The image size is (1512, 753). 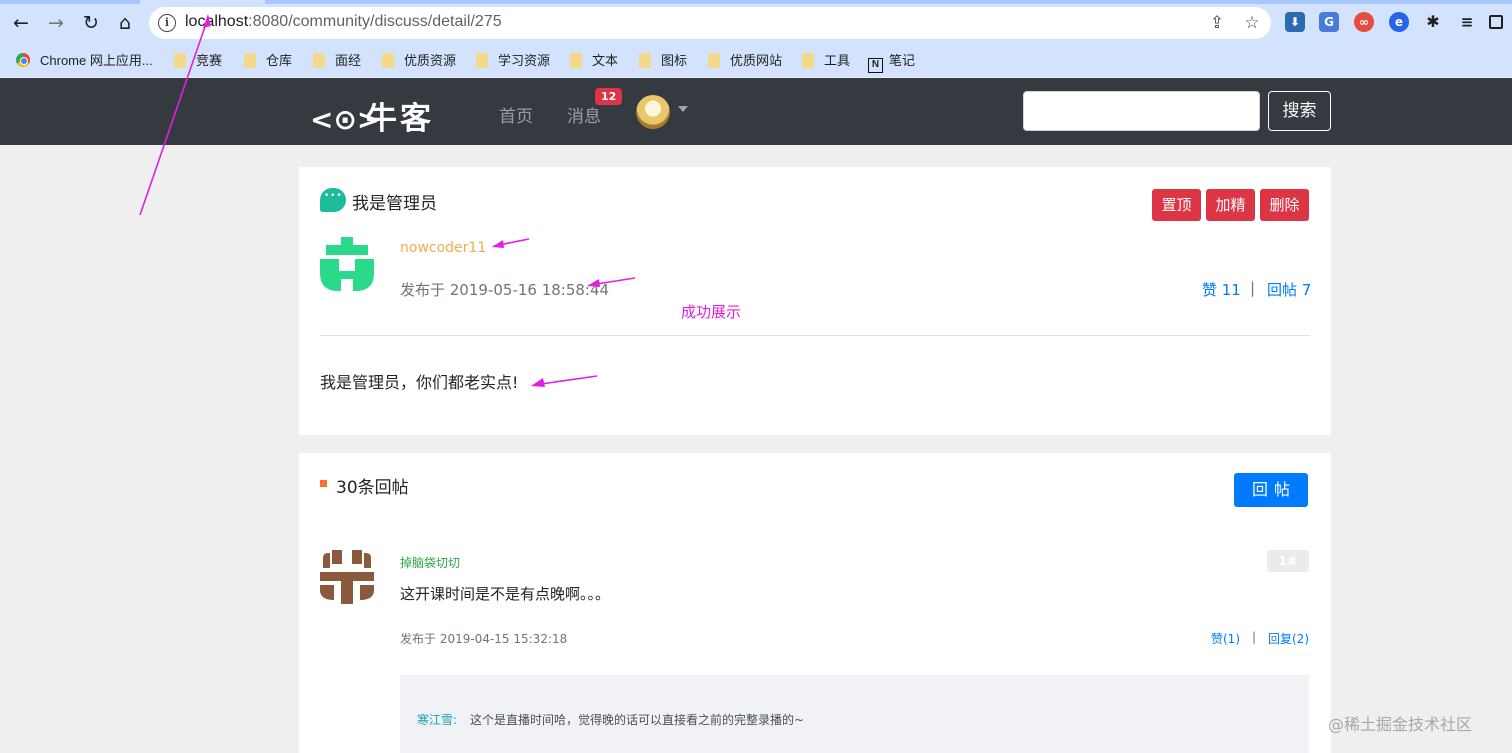 I want to click on side-panel-icon, so click(x=1496, y=22).